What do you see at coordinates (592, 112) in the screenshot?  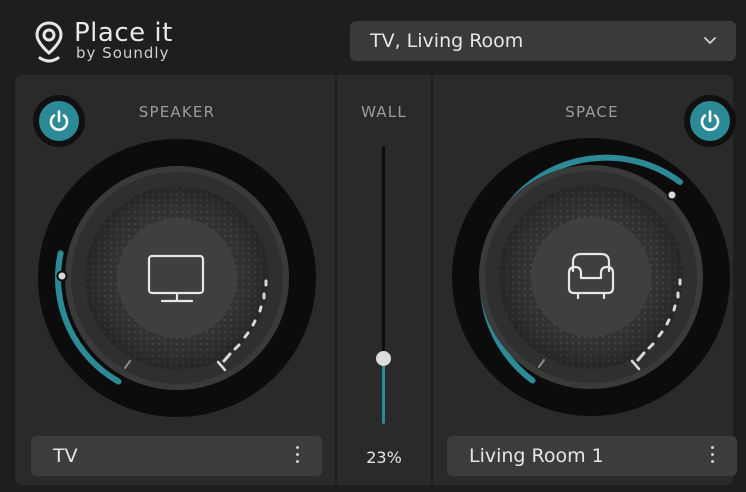 I see `space-label: SPACE` at bounding box center [592, 112].